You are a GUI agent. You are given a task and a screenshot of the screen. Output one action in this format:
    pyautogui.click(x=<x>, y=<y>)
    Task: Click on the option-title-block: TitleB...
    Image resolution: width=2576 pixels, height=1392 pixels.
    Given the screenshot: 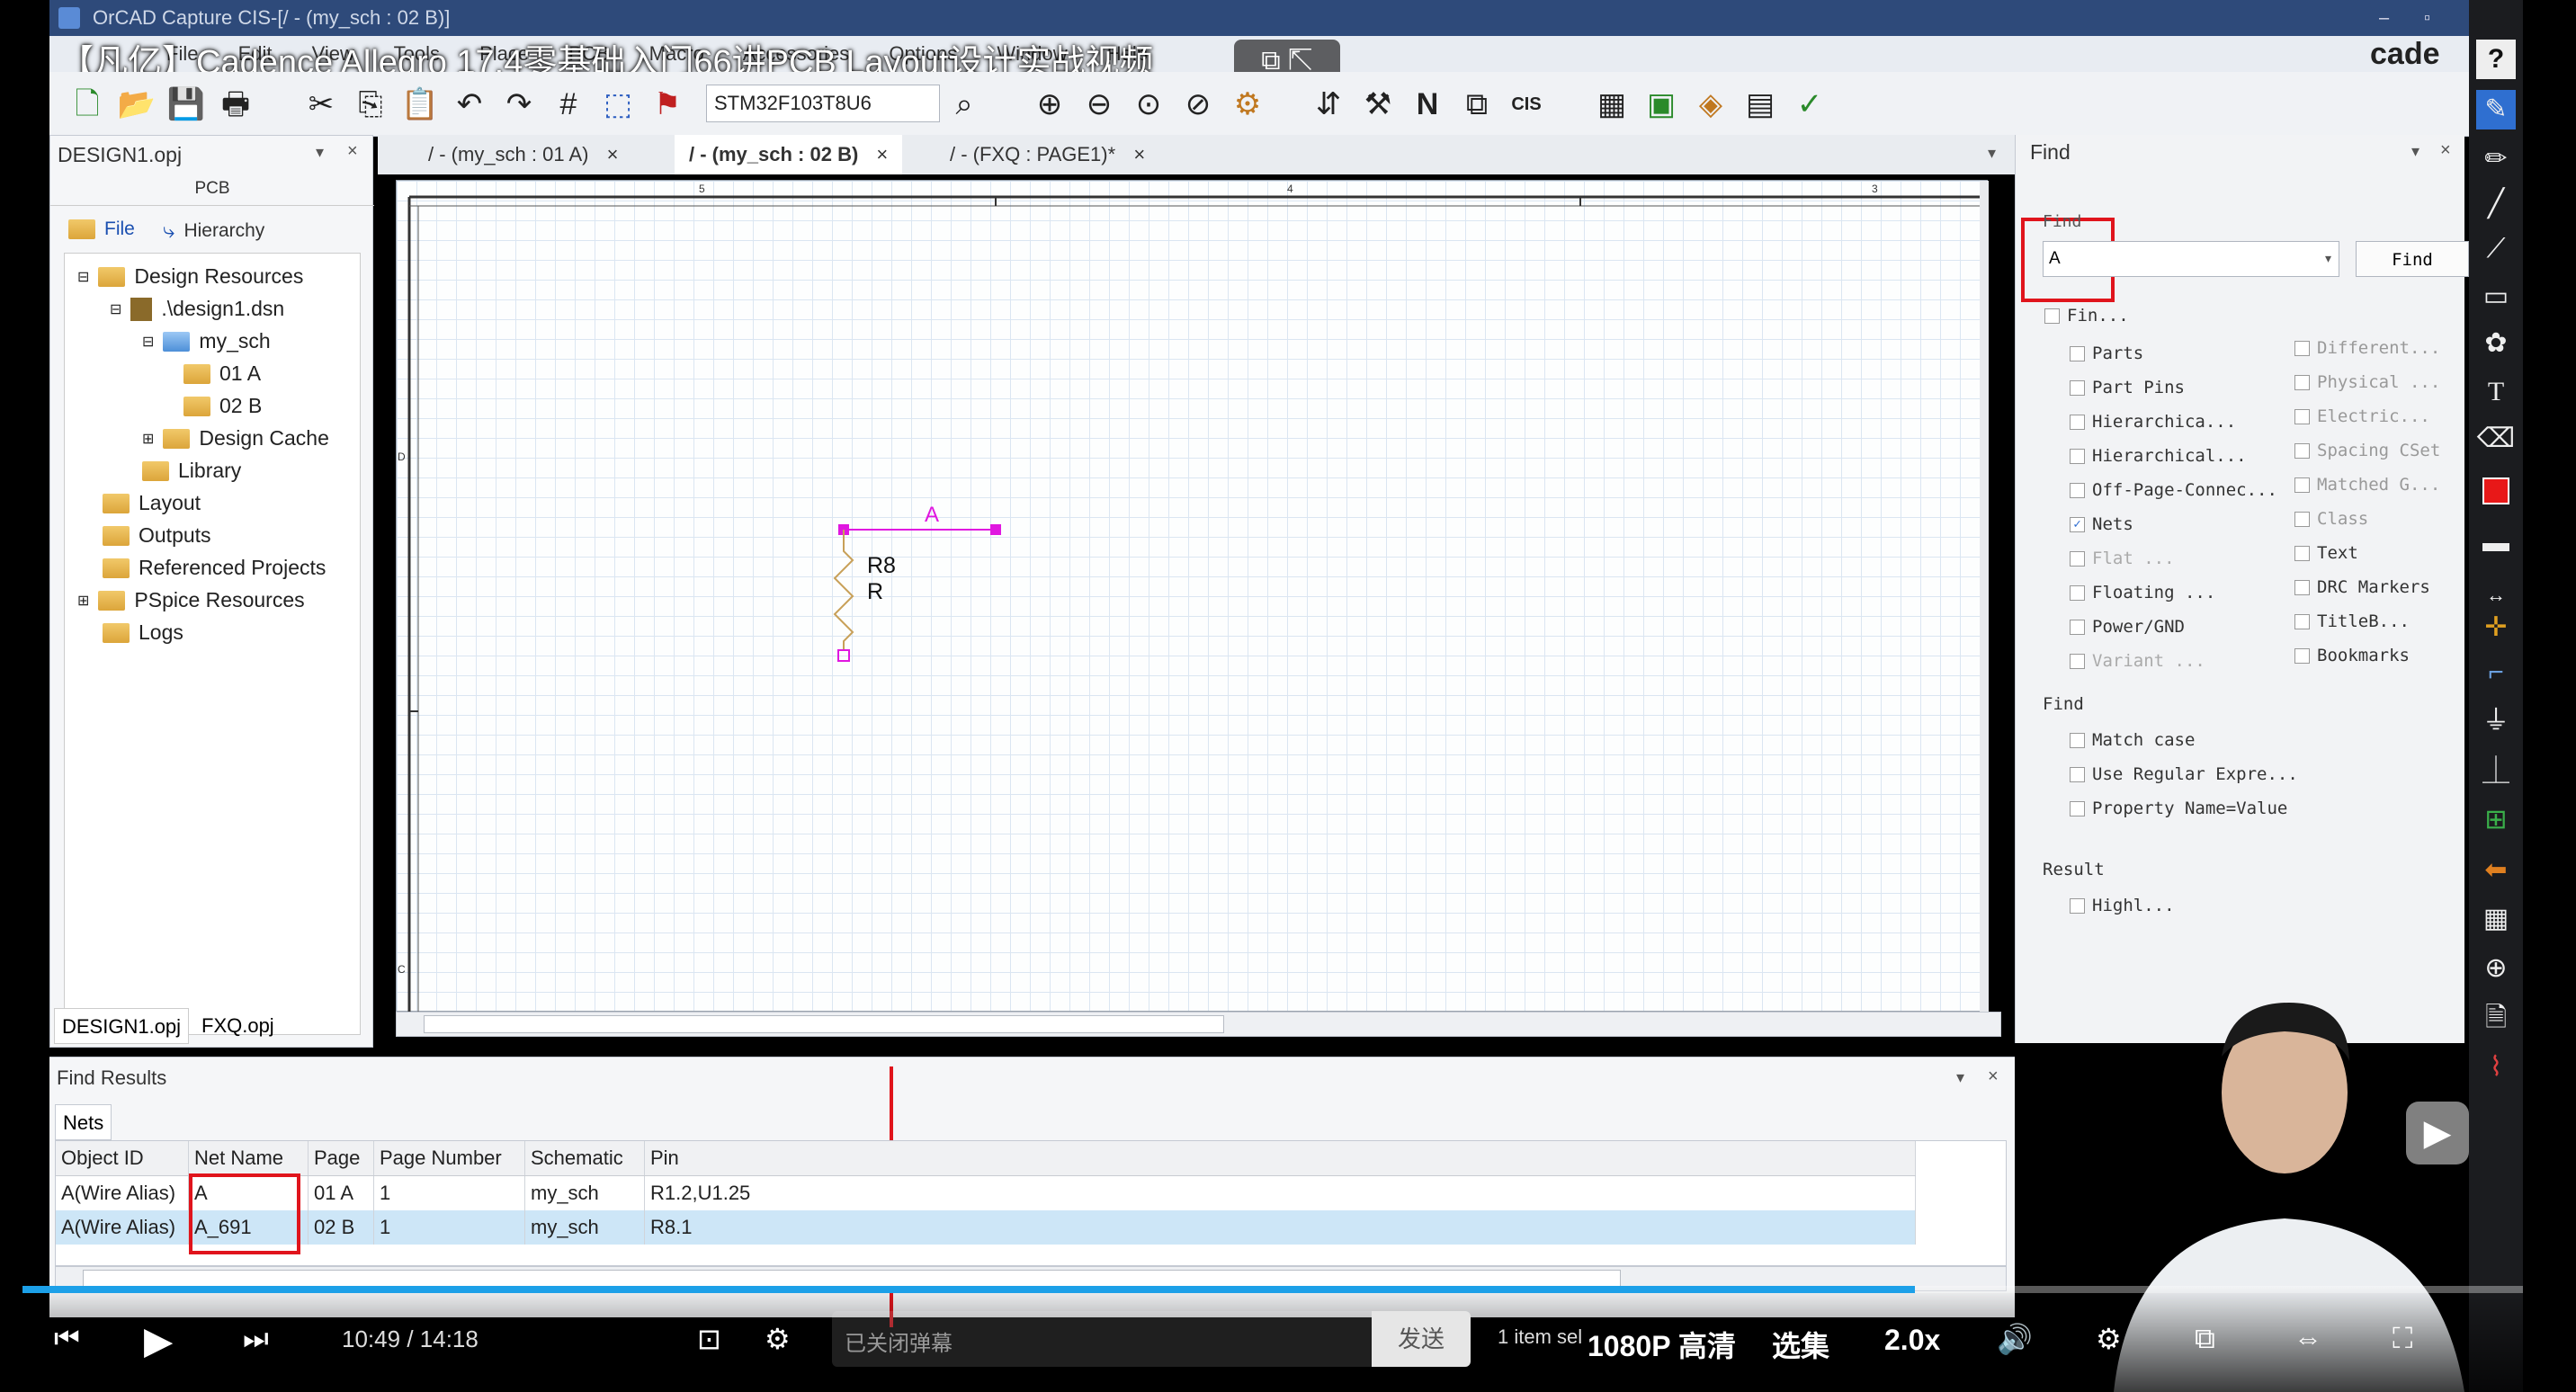 What is the action you would take?
    pyautogui.click(x=2352, y=621)
    